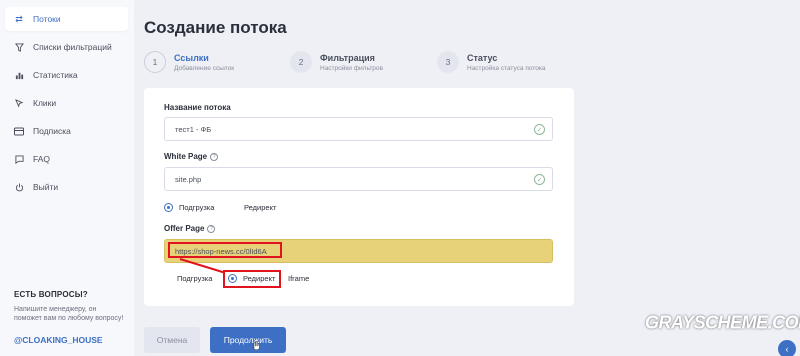  What do you see at coordinates (358, 179) in the screenshot?
I see `white-page-input: site.php ✓` at bounding box center [358, 179].